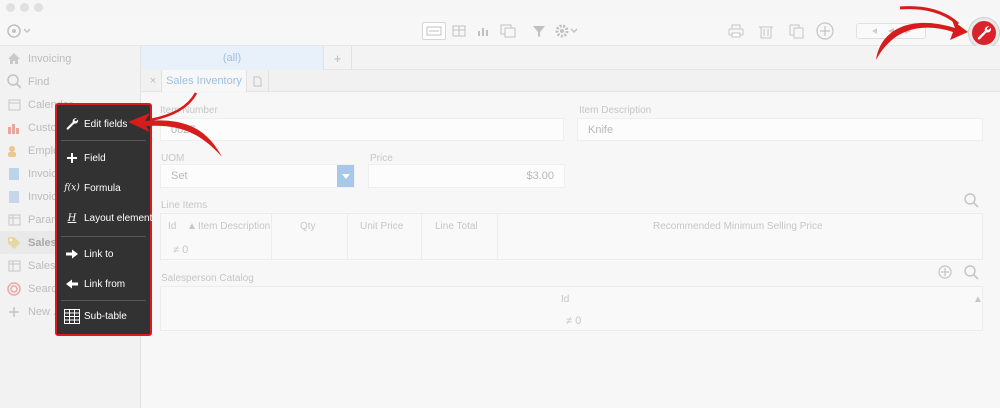 The width and height of the screenshot is (1000, 408). Describe the element at coordinates (766, 31) in the screenshot. I see `trash-icon` at that location.